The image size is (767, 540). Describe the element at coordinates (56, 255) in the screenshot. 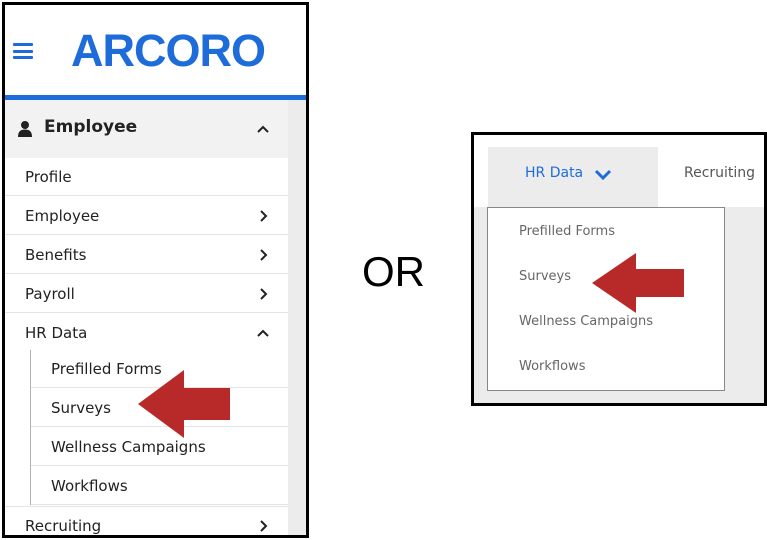

I see `sidebar-item-label: Benefits` at that location.